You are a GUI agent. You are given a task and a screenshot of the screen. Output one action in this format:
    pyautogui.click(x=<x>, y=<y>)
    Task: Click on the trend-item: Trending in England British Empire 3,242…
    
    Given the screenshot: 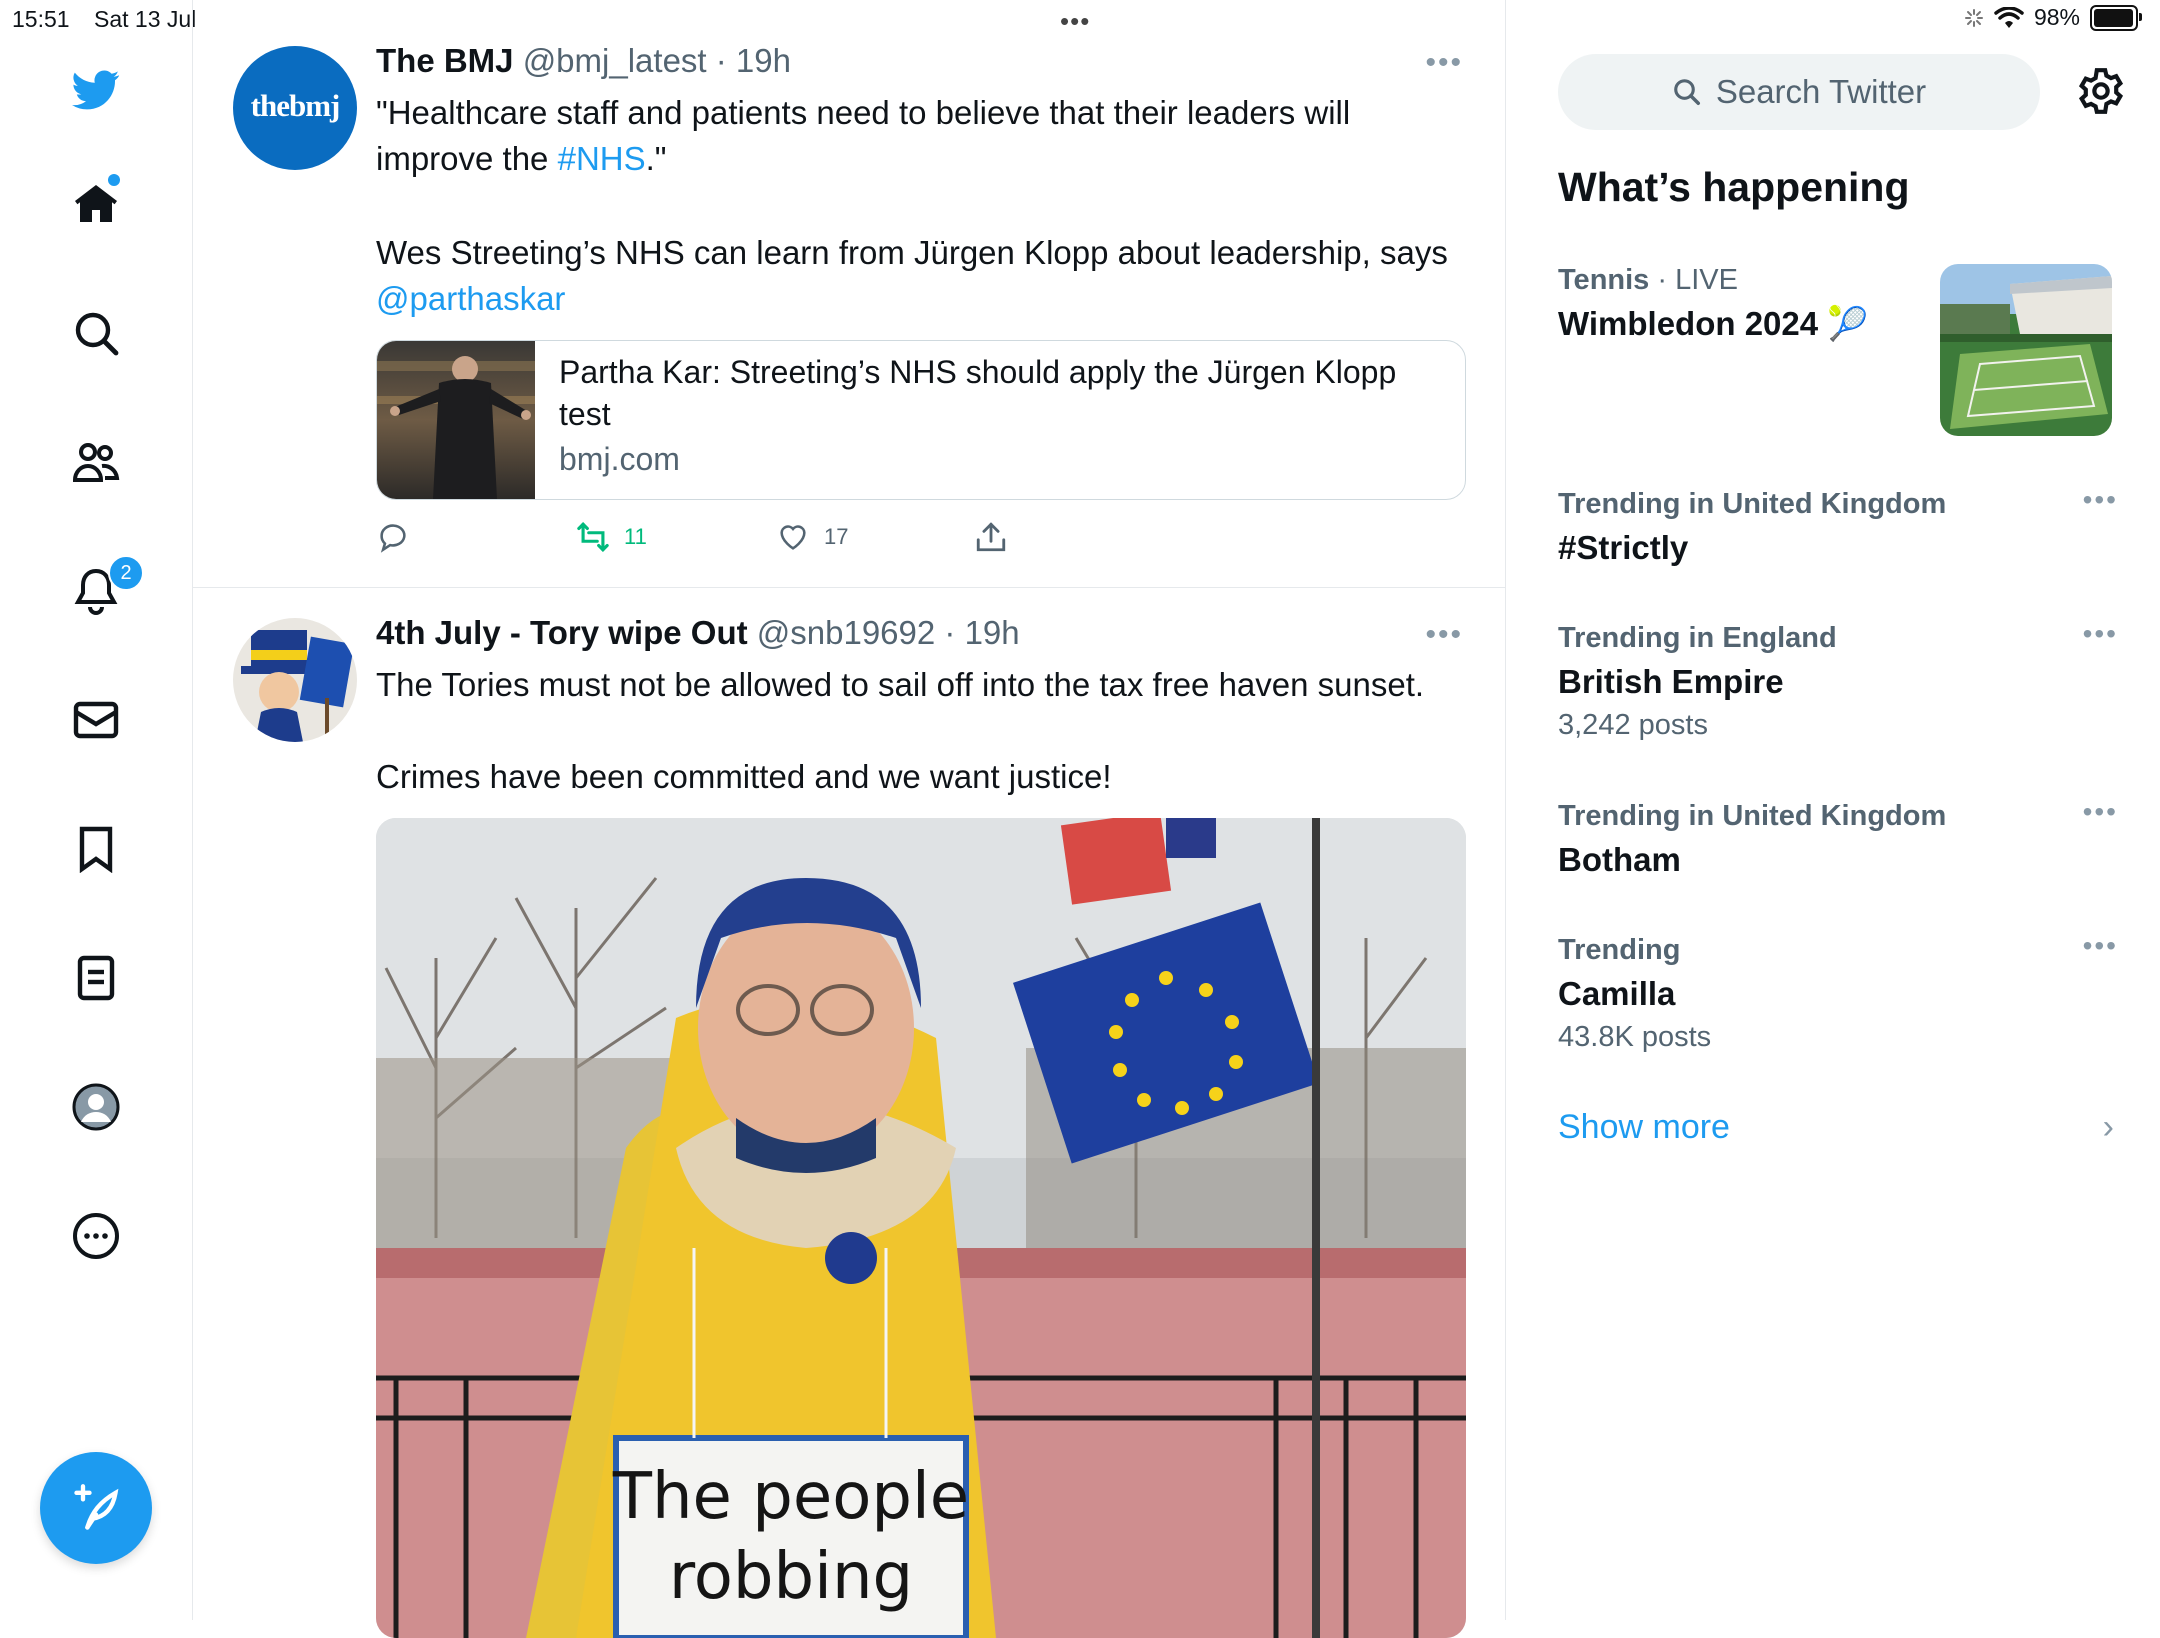 What is the action you would take?
    pyautogui.click(x=1838, y=680)
    